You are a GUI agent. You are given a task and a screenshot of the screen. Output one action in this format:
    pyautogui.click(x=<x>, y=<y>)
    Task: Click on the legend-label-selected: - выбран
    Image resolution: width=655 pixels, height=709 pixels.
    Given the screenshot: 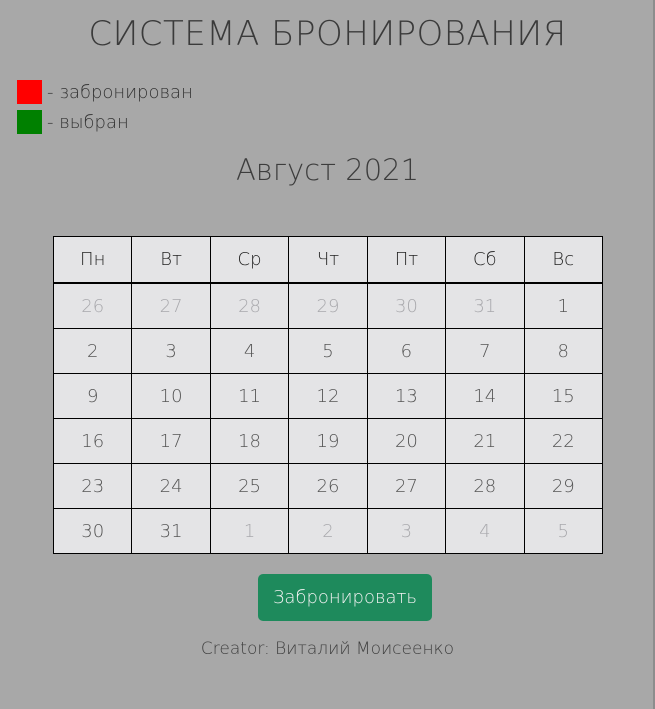 What is the action you would take?
    pyautogui.click(x=88, y=122)
    